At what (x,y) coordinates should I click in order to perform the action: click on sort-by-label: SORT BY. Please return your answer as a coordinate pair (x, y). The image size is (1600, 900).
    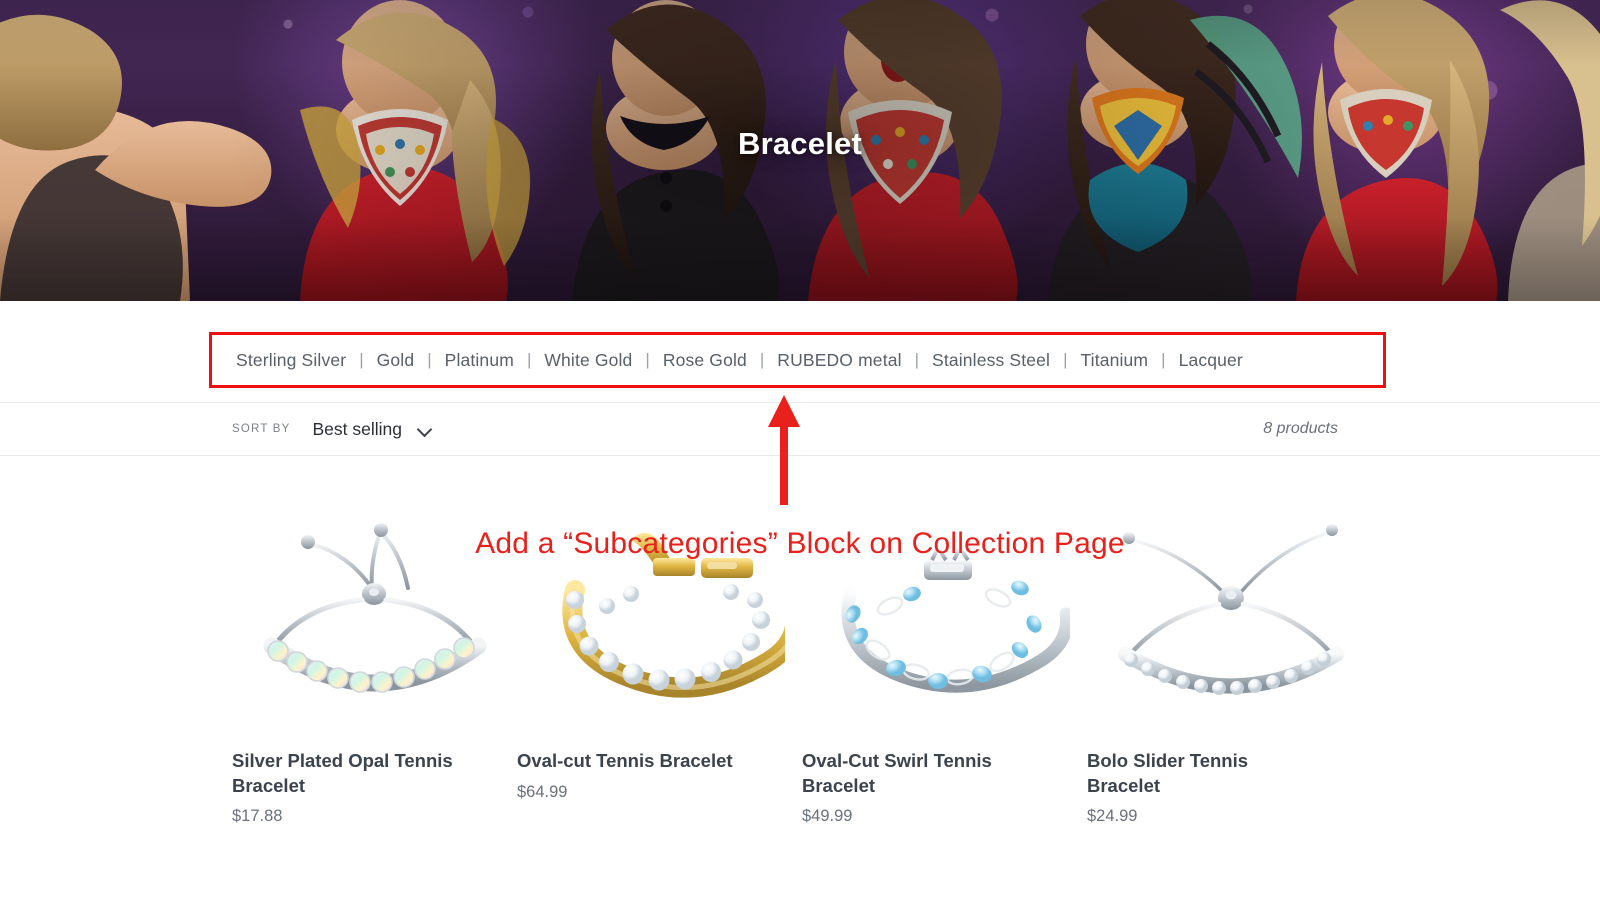
    Looking at the image, I should click on (261, 429).